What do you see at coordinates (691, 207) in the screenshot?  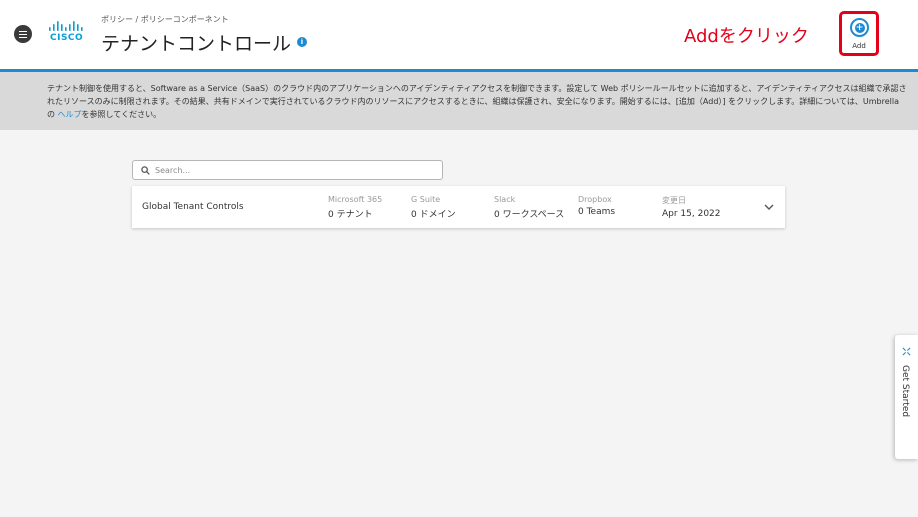 I see `stat-modified-date: 変更日 Apr 15, 2022` at bounding box center [691, 207].